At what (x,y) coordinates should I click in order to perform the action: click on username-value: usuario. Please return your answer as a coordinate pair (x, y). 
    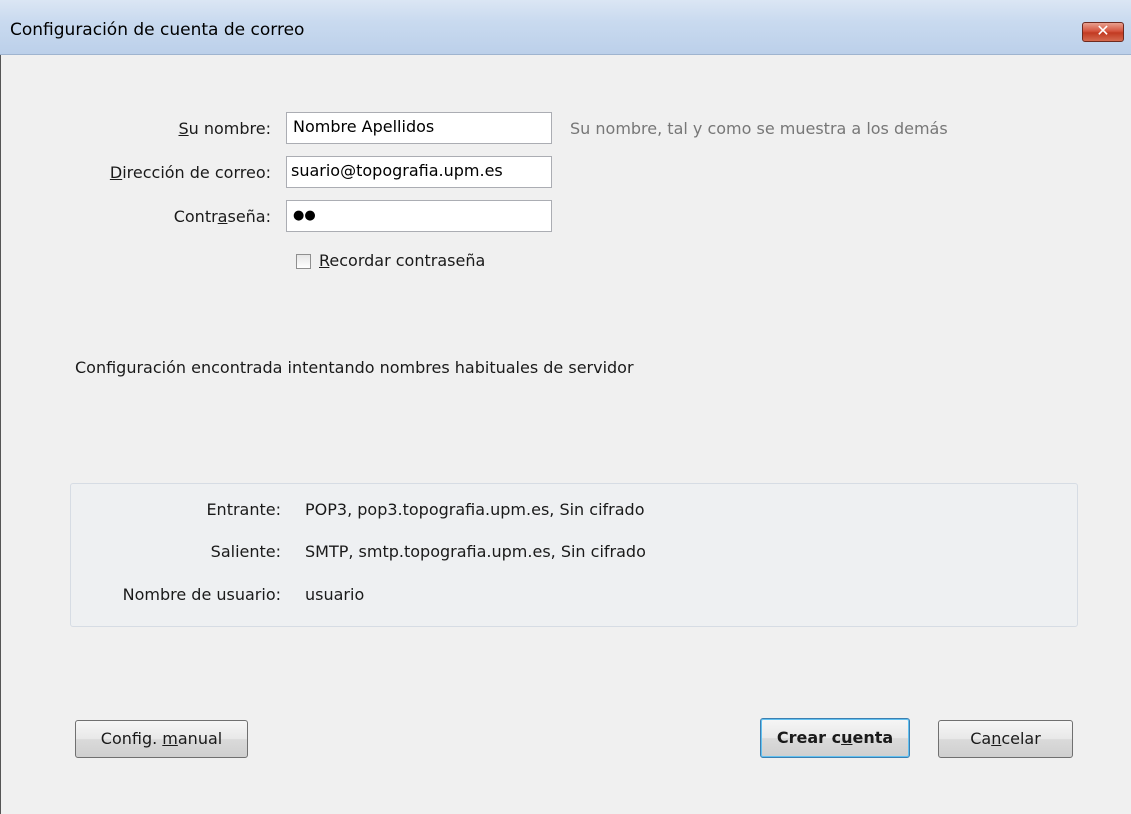
    Looking at the image, I should click on (335, 594).